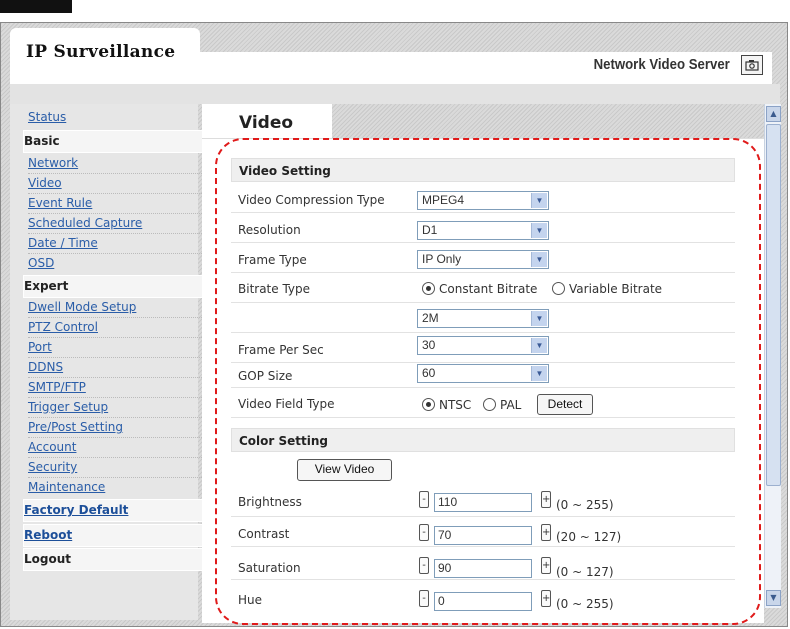 This screenshot has height=629, width=790. What do you see at coordinates (511, 405) in the screenshot?
I see `field-pal-label: PAL` at bounding box center [511, 405].